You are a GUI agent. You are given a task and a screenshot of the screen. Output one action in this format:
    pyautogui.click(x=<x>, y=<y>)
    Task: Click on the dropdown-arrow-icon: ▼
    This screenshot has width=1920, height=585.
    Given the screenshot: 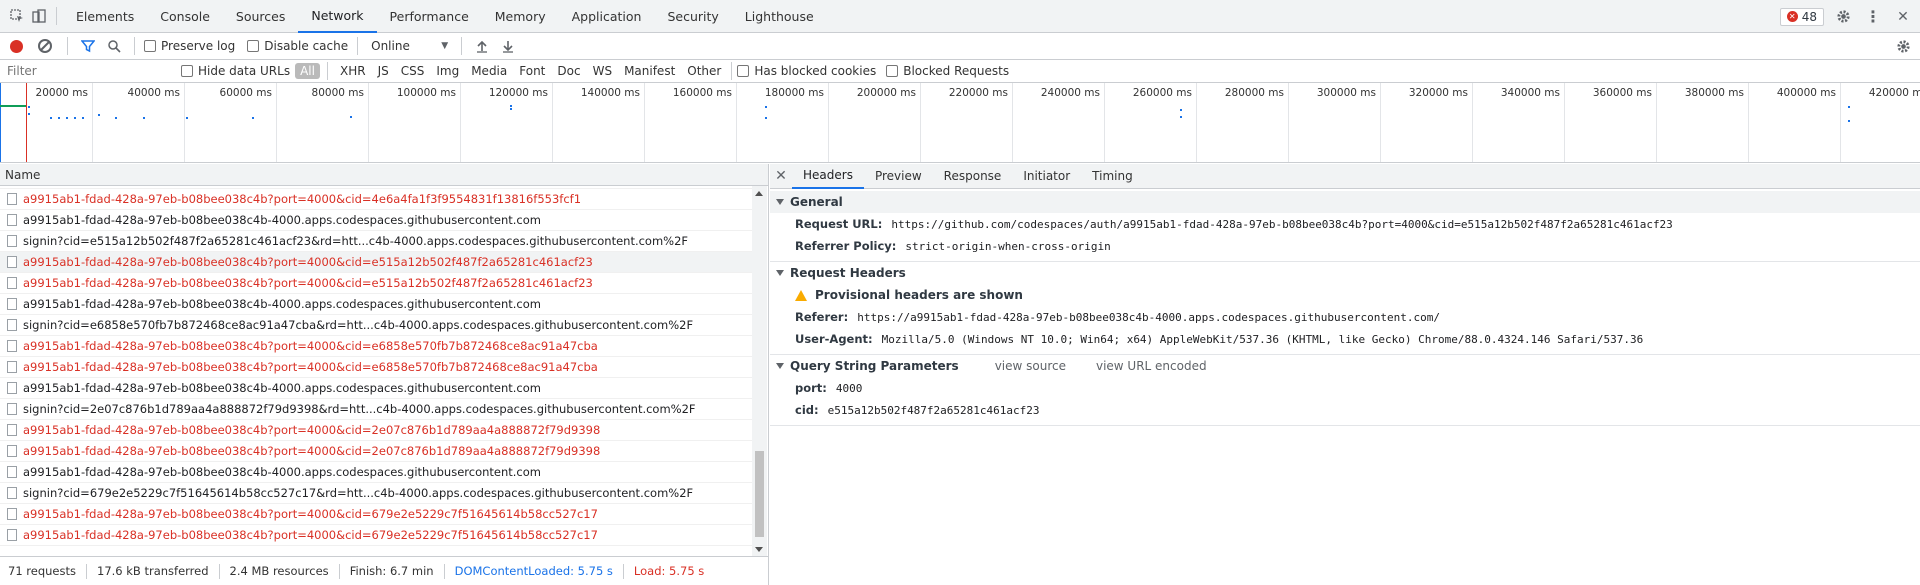 What is the action you would take?
    pyautogui.click(x=445, y=46)
    